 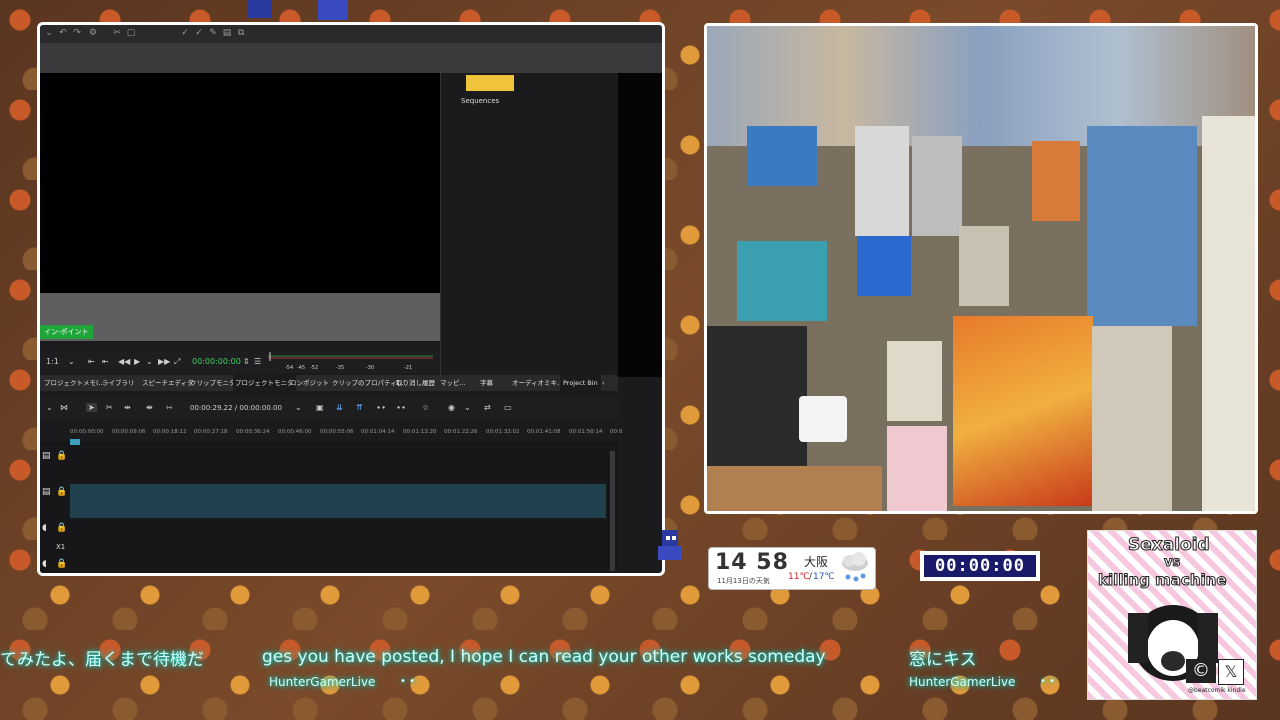 What do you see at coordinates (962, 682) in the screenshot?
I see `chat-username: HunterGamerLive` at bounding box center [962, 682].